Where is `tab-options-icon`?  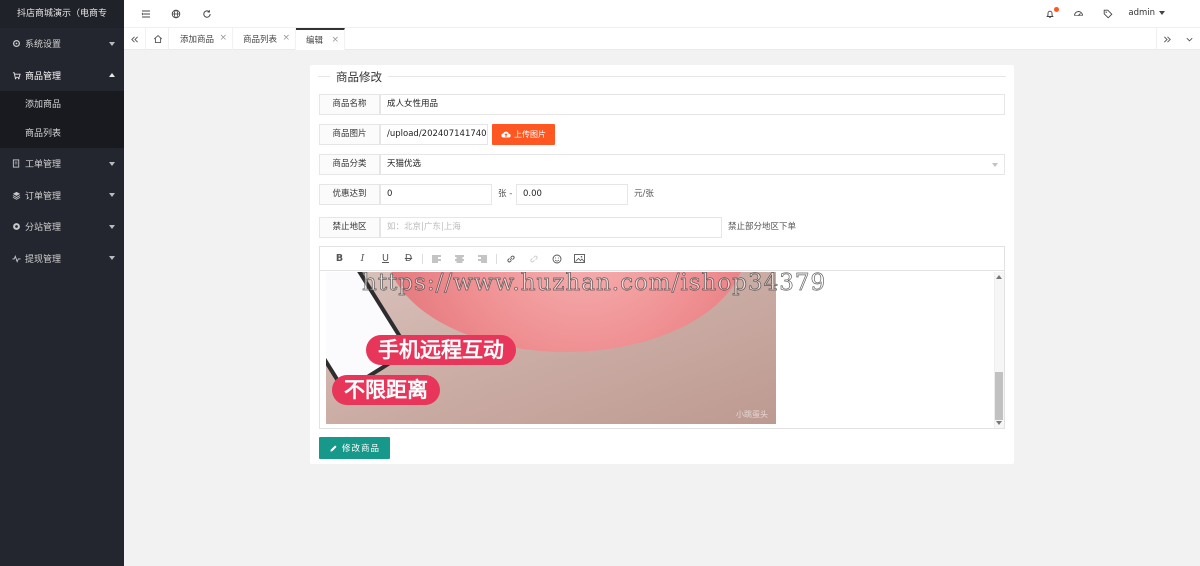 tab-options-icon is located at coordinates (1189, 39).